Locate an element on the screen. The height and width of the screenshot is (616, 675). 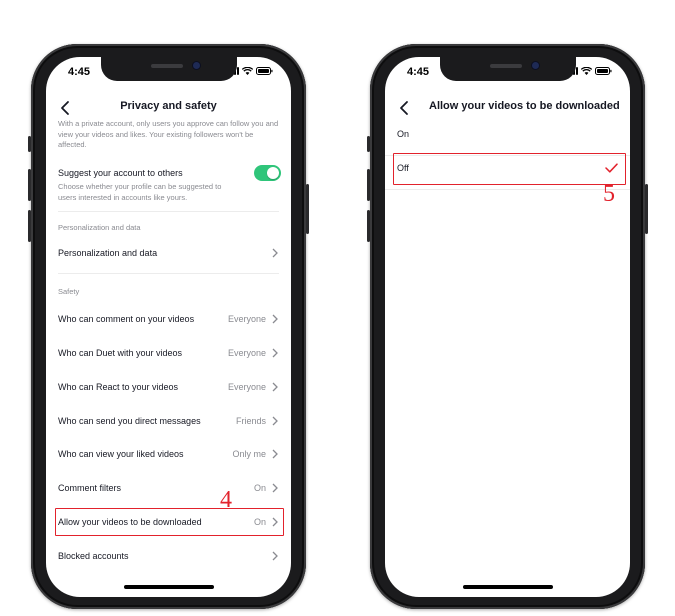
item-label: Blocked accounts is located at coordinates (93, 556).